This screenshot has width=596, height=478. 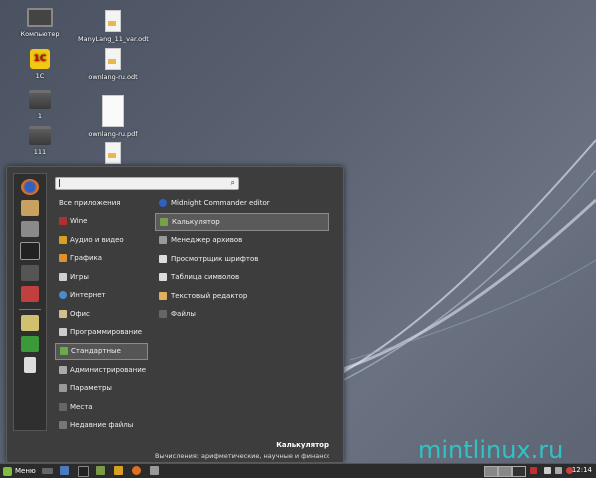 I want to click on category-graphics: Графика, so click(x=101, y=258).